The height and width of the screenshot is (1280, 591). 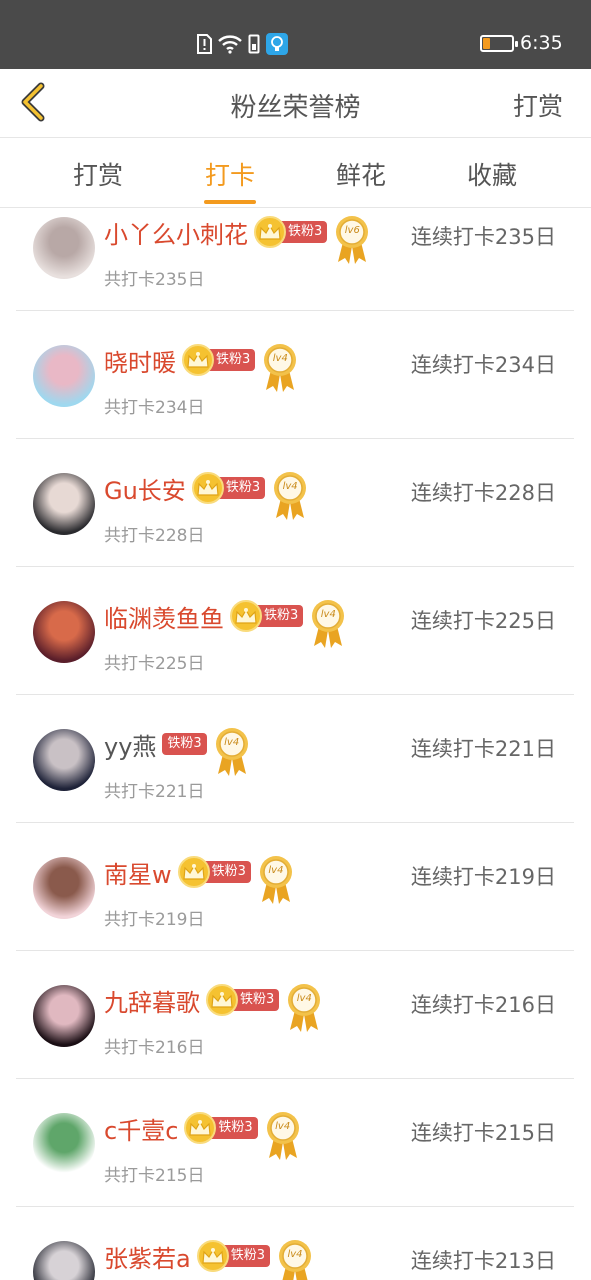 What do you see at coordinates (145, 488) in the screenshot?
I see `user-name: Gu长安` at bounding box center [145, 488].